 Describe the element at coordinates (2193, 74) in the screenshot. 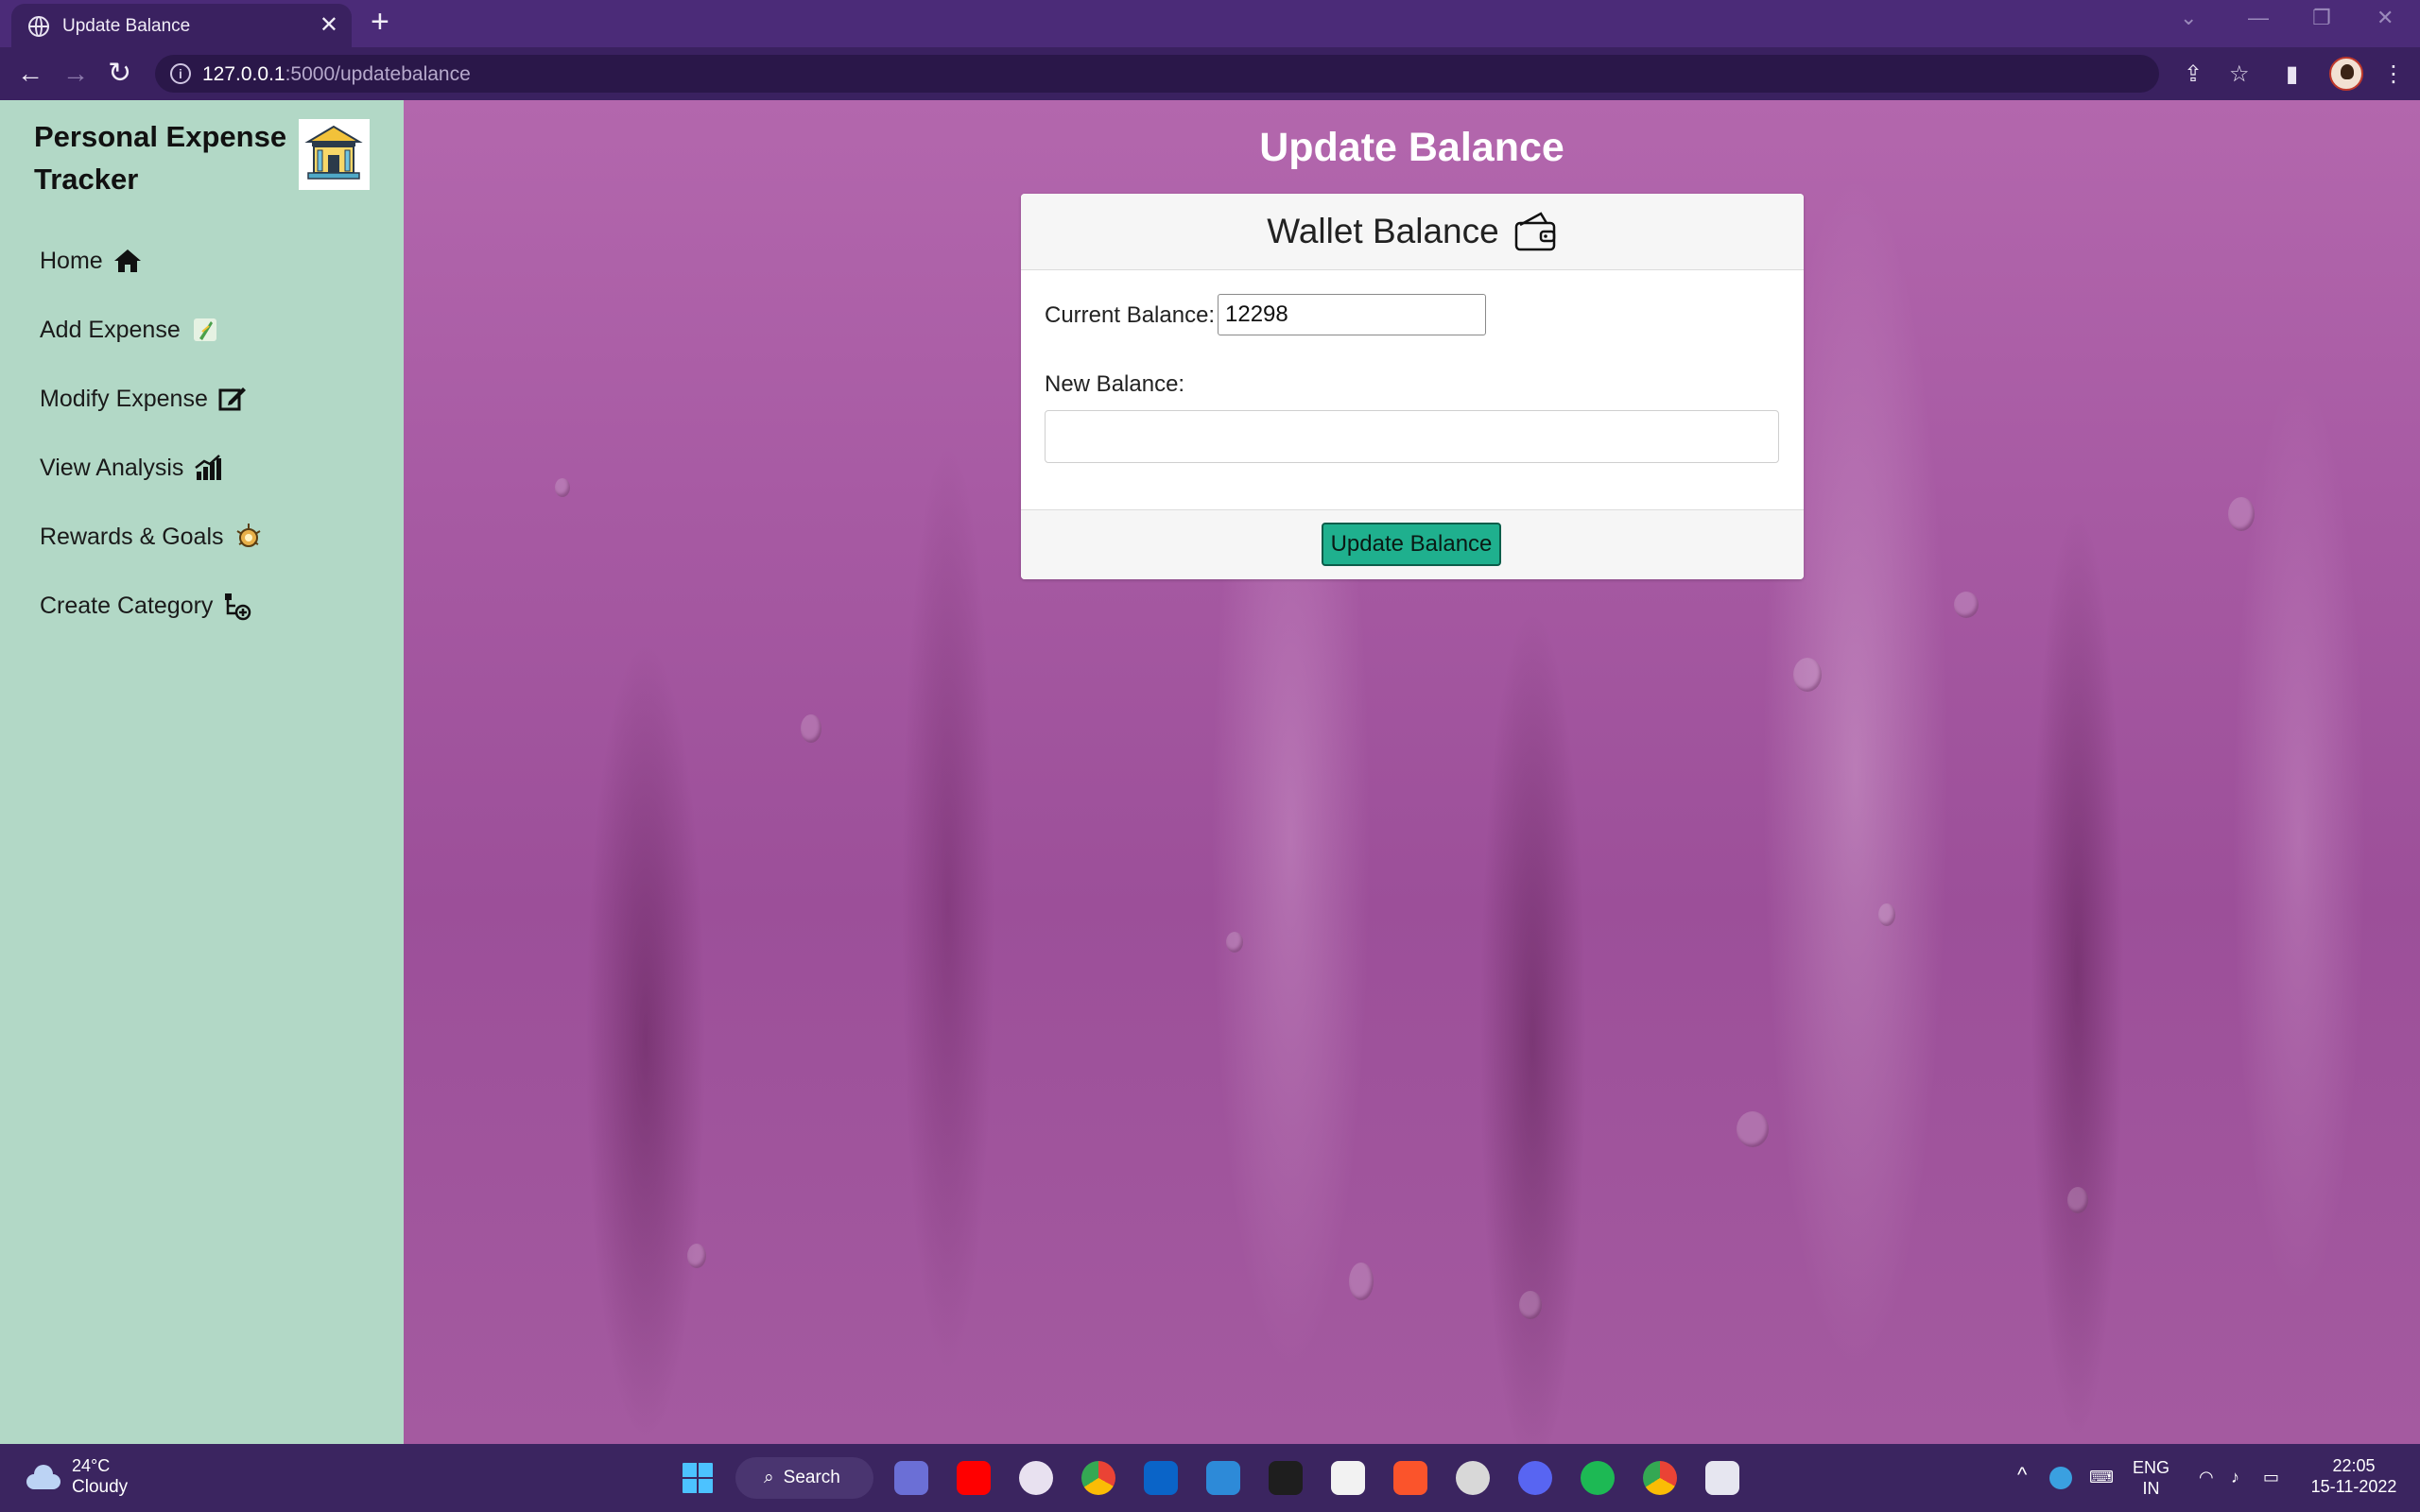

I see `share-icon: ⇪` at that location.